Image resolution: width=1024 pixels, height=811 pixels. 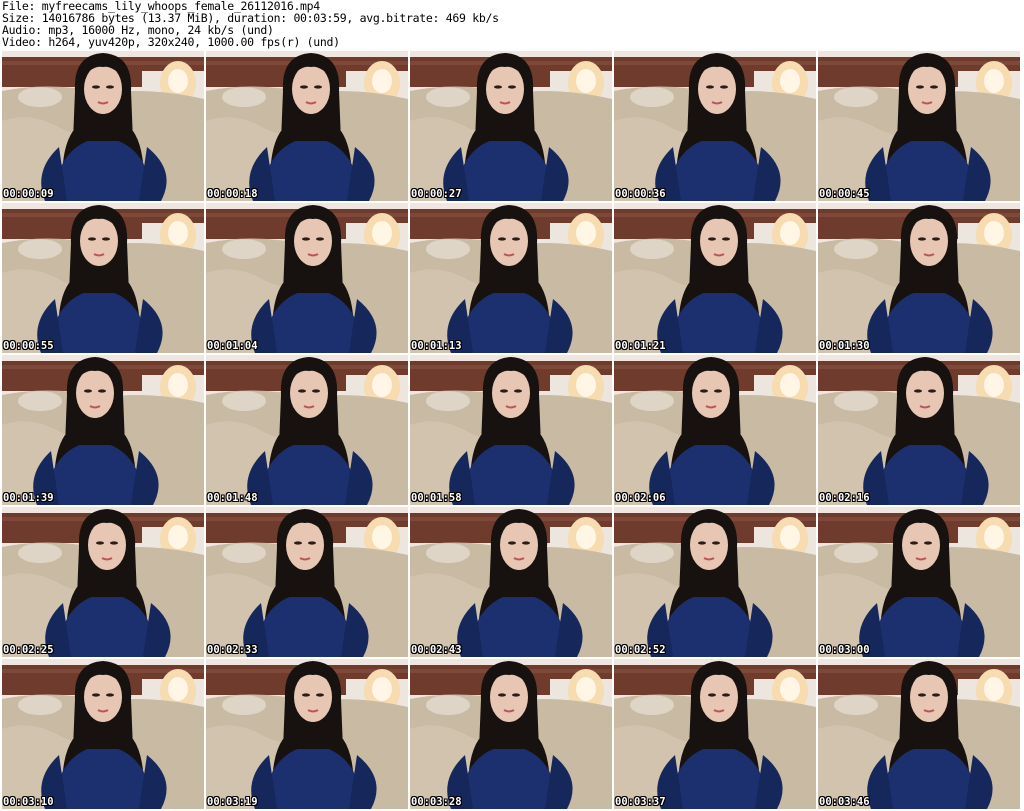 I want to click on video-frame-thumbnail: 00:02:16, so click(x=919, y=430).